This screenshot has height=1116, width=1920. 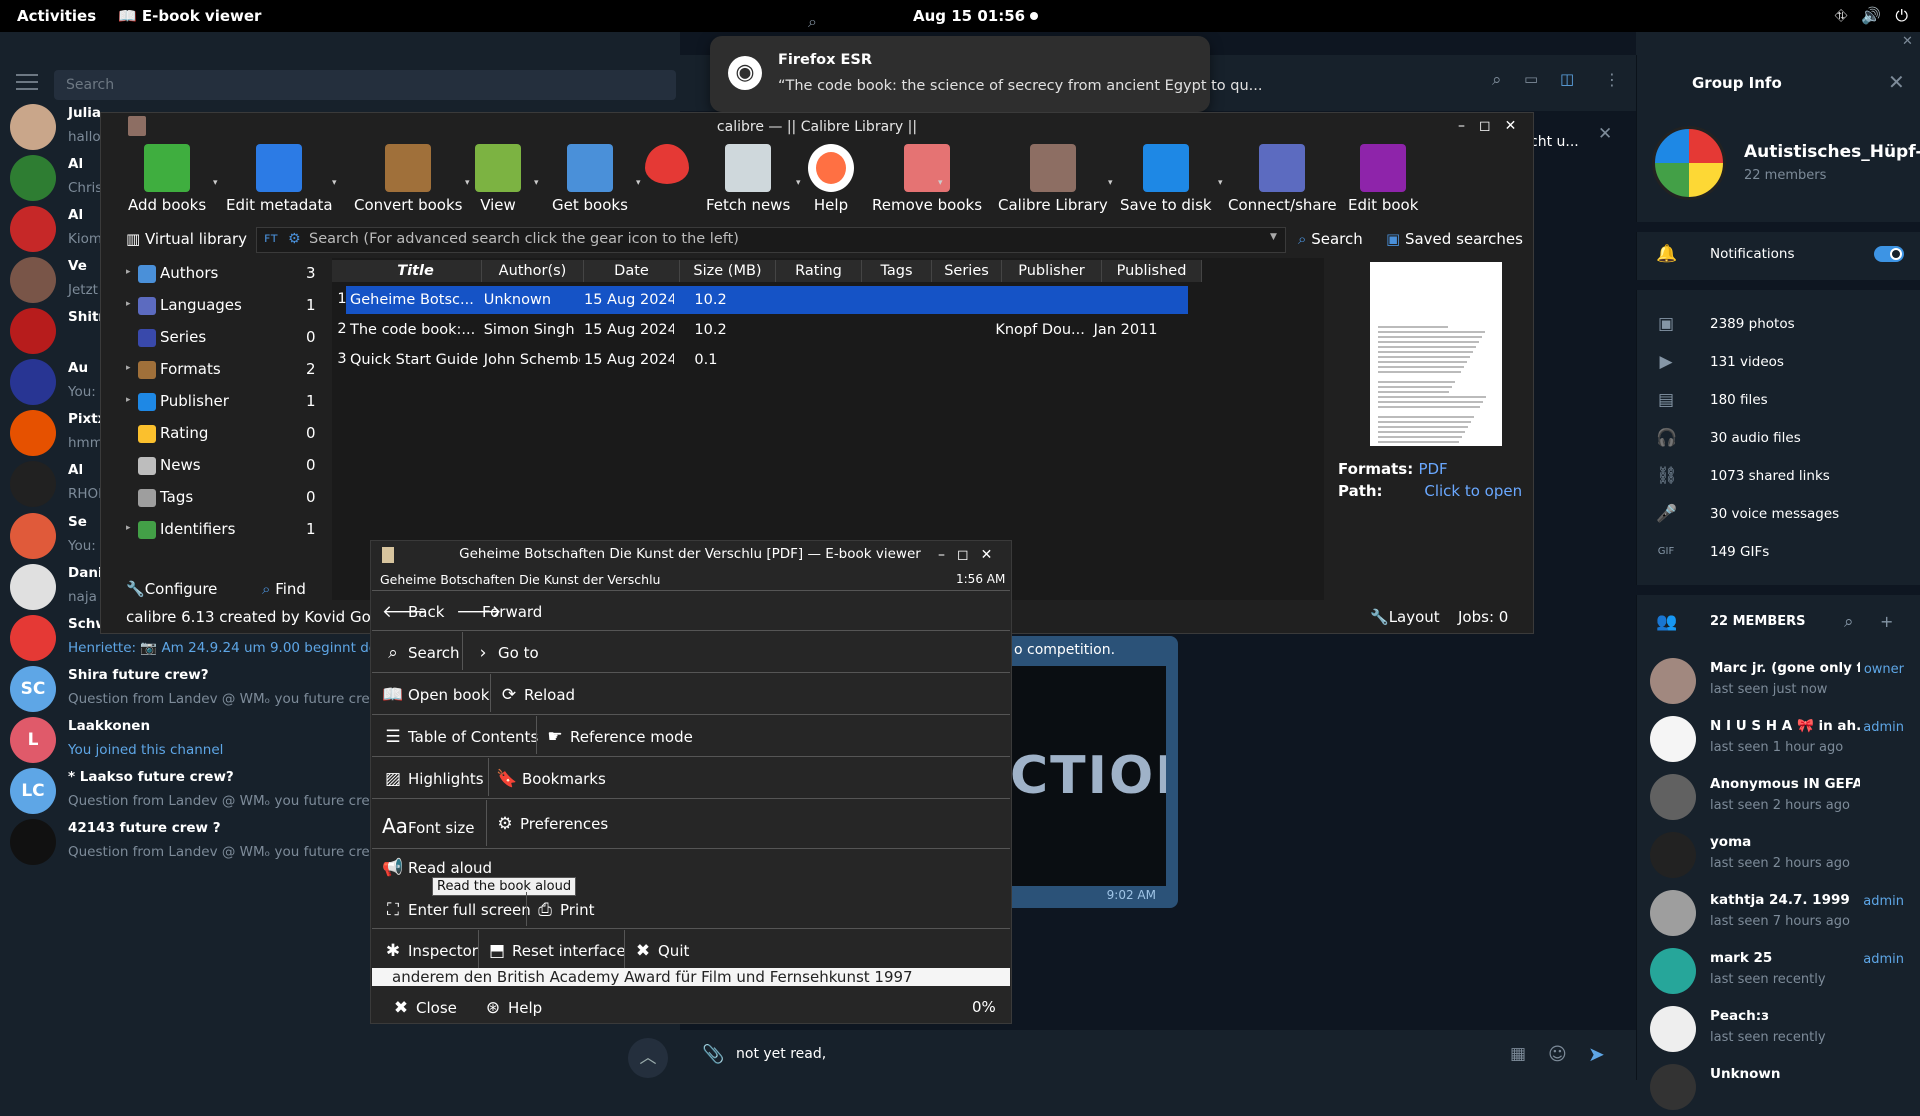 What do you see at coordinates (728, 271) in the screenshot?
I see `column-header: Size (MB)` at bounding box center [728, 271].